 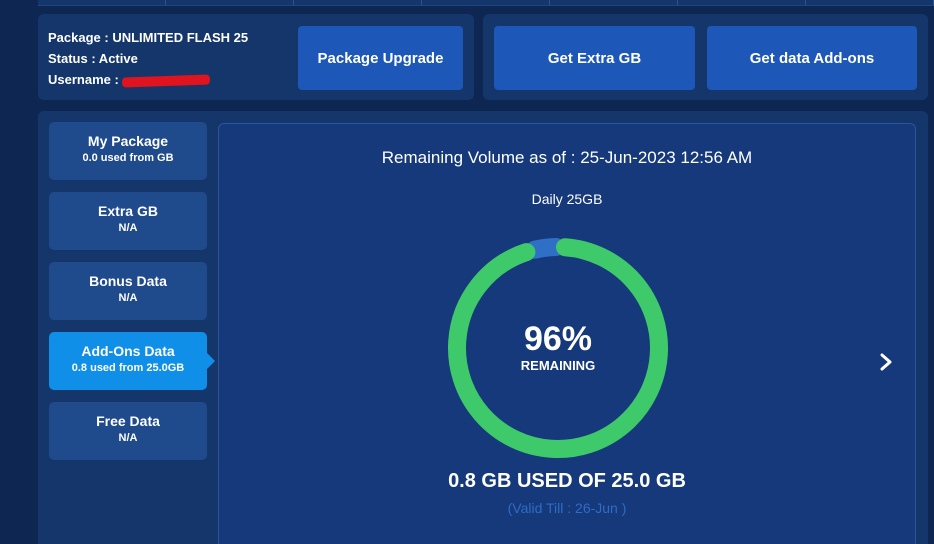 What do you see at coordinates (558, 339) in the screenshot?
I see `remaining-percent: 96%` at bounding box center [558, 339].